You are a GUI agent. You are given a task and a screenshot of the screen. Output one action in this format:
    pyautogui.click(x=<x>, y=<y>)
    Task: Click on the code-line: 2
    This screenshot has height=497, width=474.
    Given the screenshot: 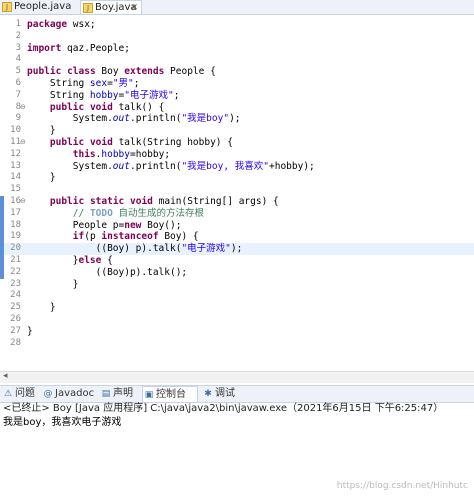 What is the action you would take?
    pyautogui.click(x=237, y=37)
    